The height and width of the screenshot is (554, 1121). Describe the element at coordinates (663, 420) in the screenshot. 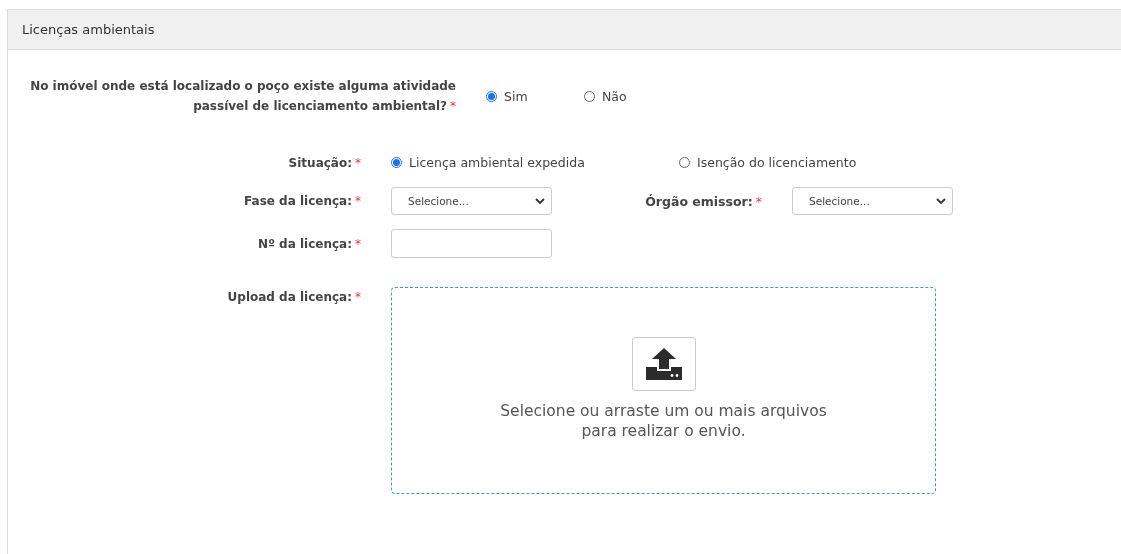

I see `drop-instructions: Selecione ou arraste um ou mais arquivos para realizar o envio.` at that location.